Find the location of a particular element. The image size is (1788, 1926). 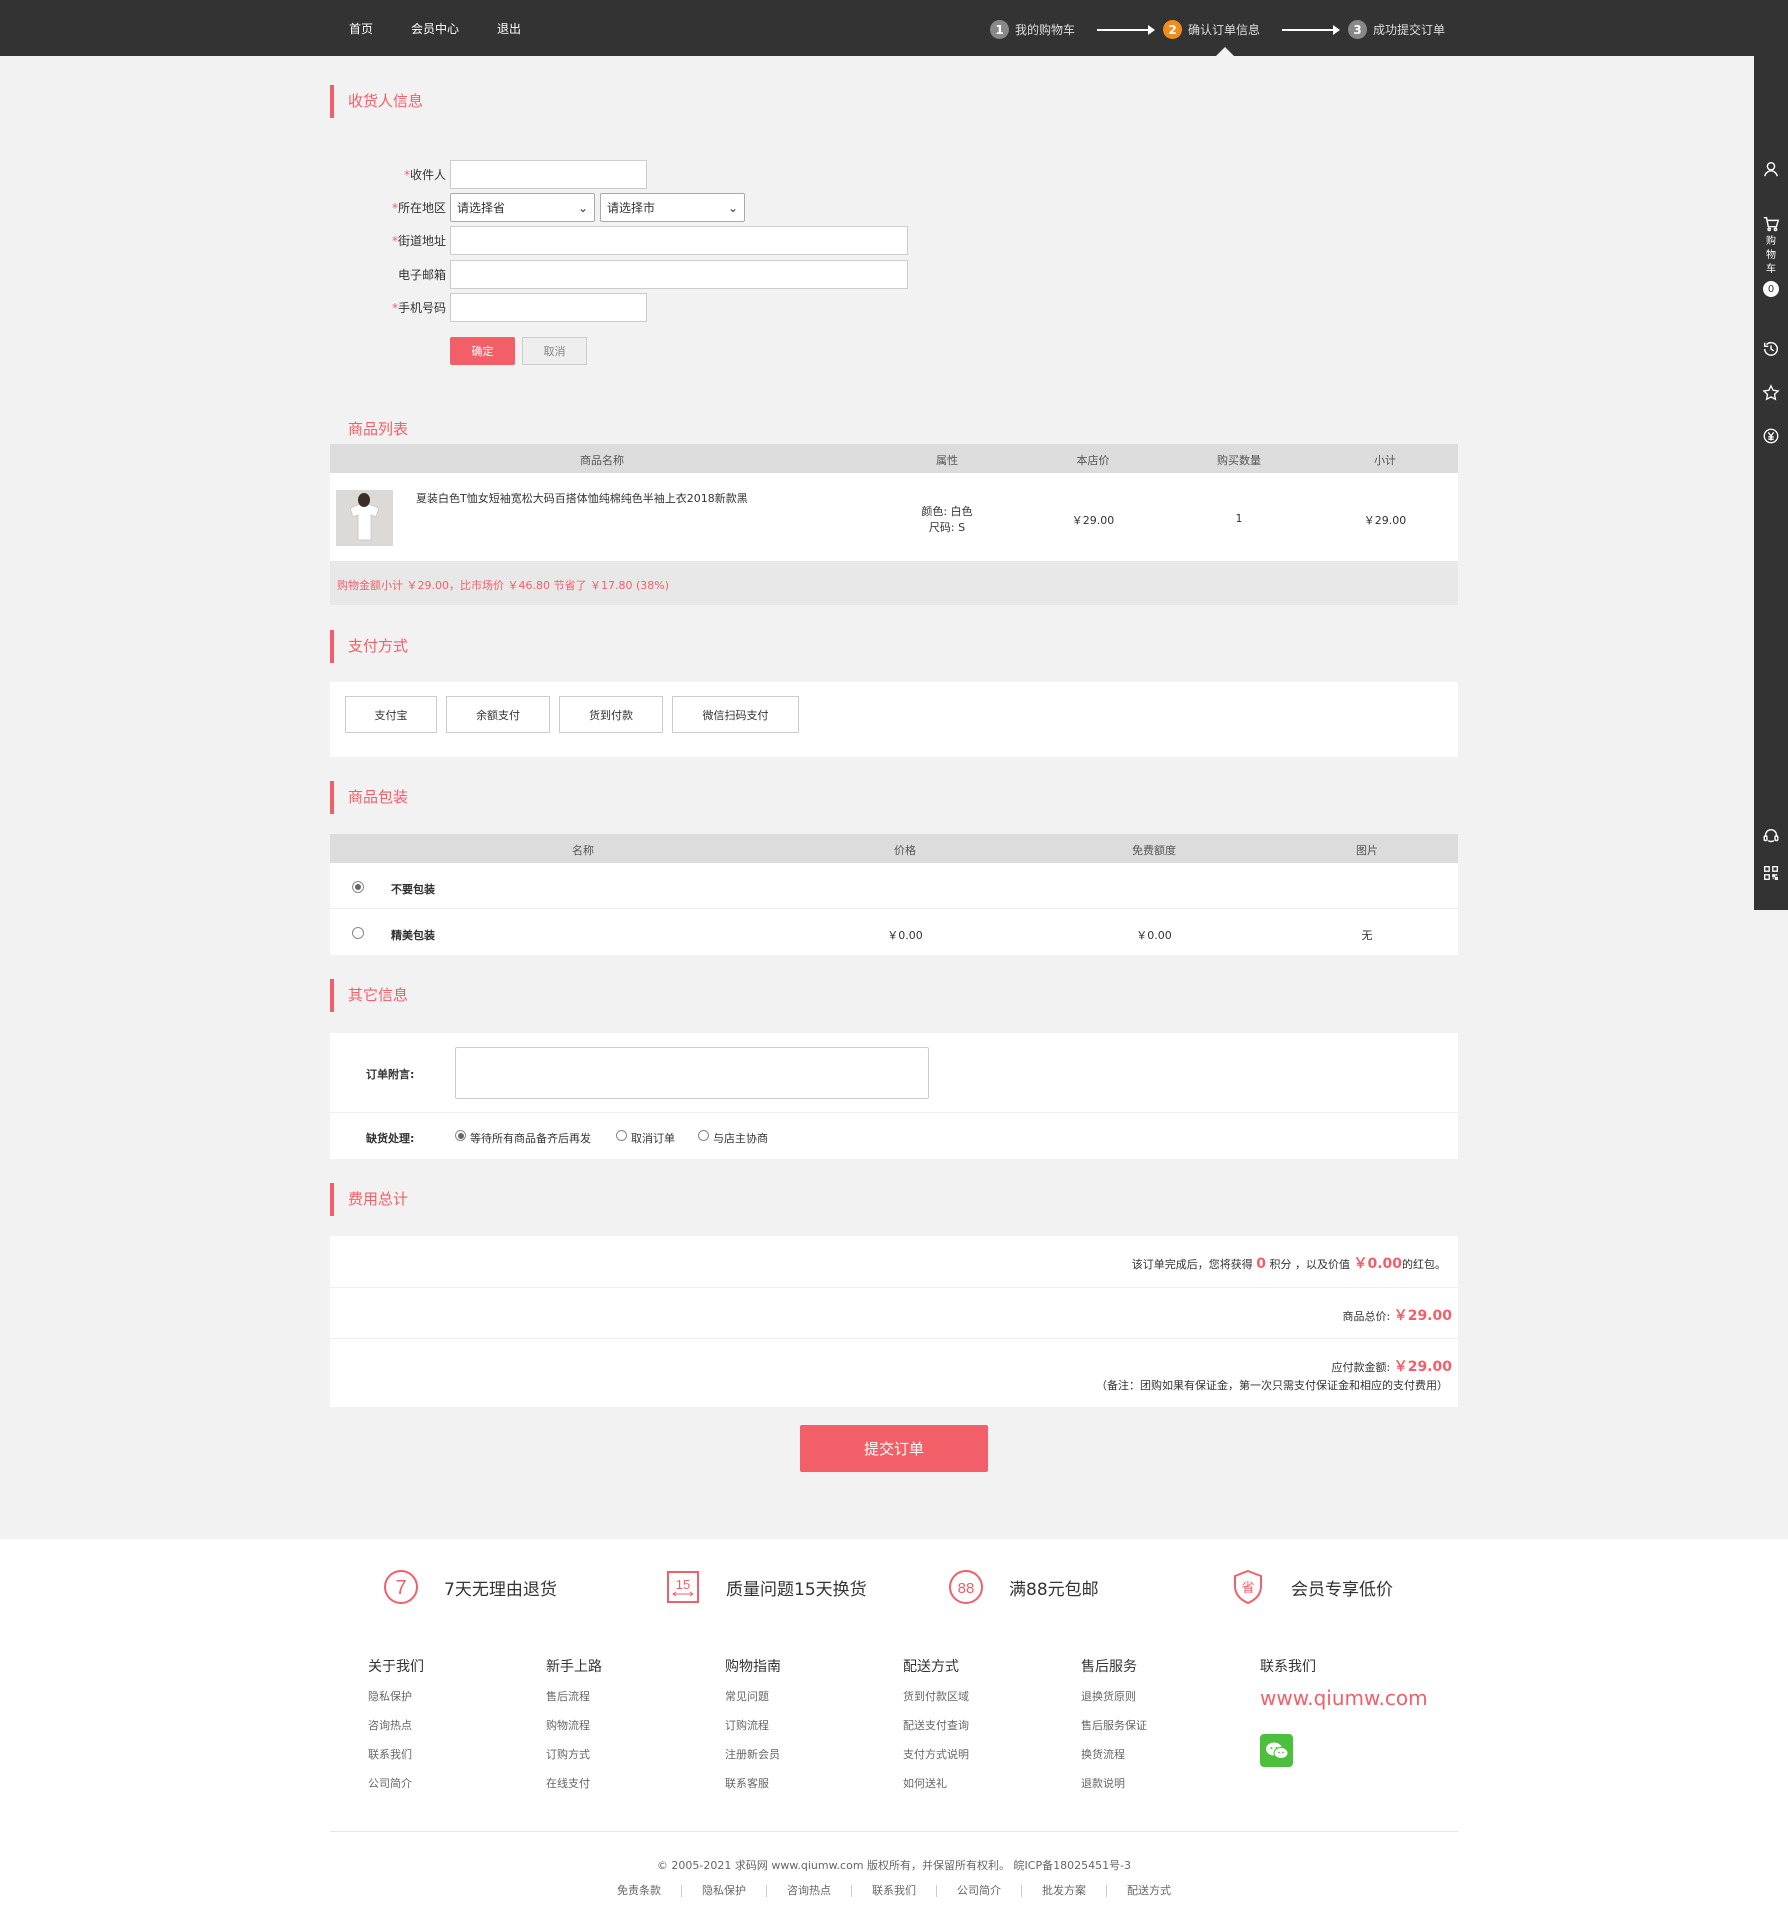

member-price-shield-icon: 省 is located at coordinates (1248, 1587).